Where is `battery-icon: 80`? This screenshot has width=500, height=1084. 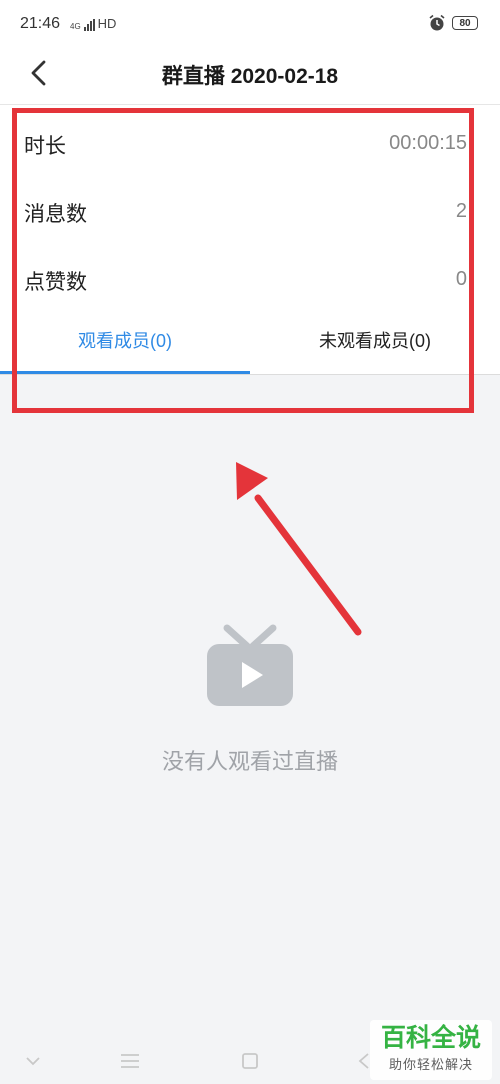 battery-icon: 80 is located at coordinates (465, 23).